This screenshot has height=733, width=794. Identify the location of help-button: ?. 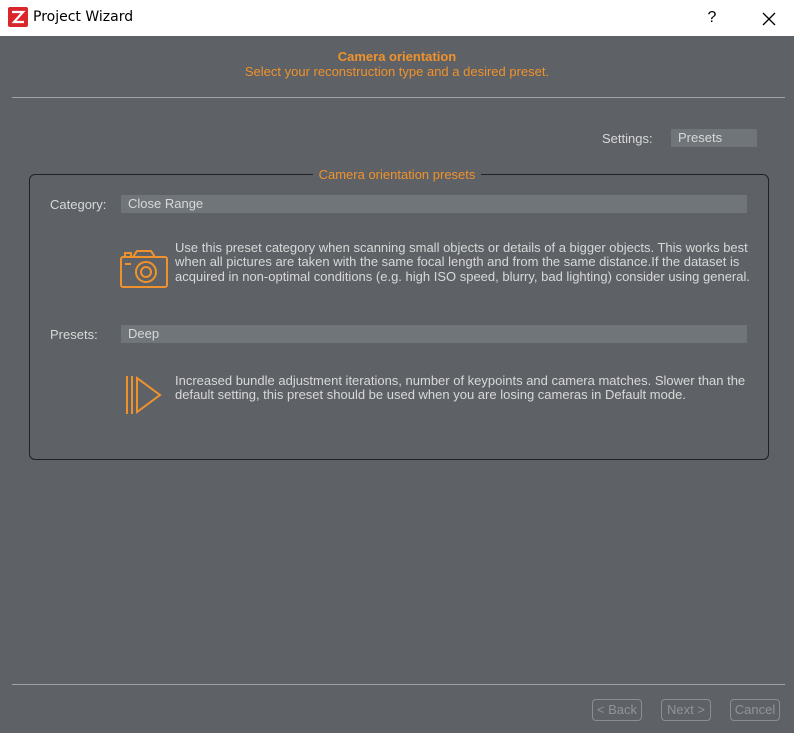
(712, 18).